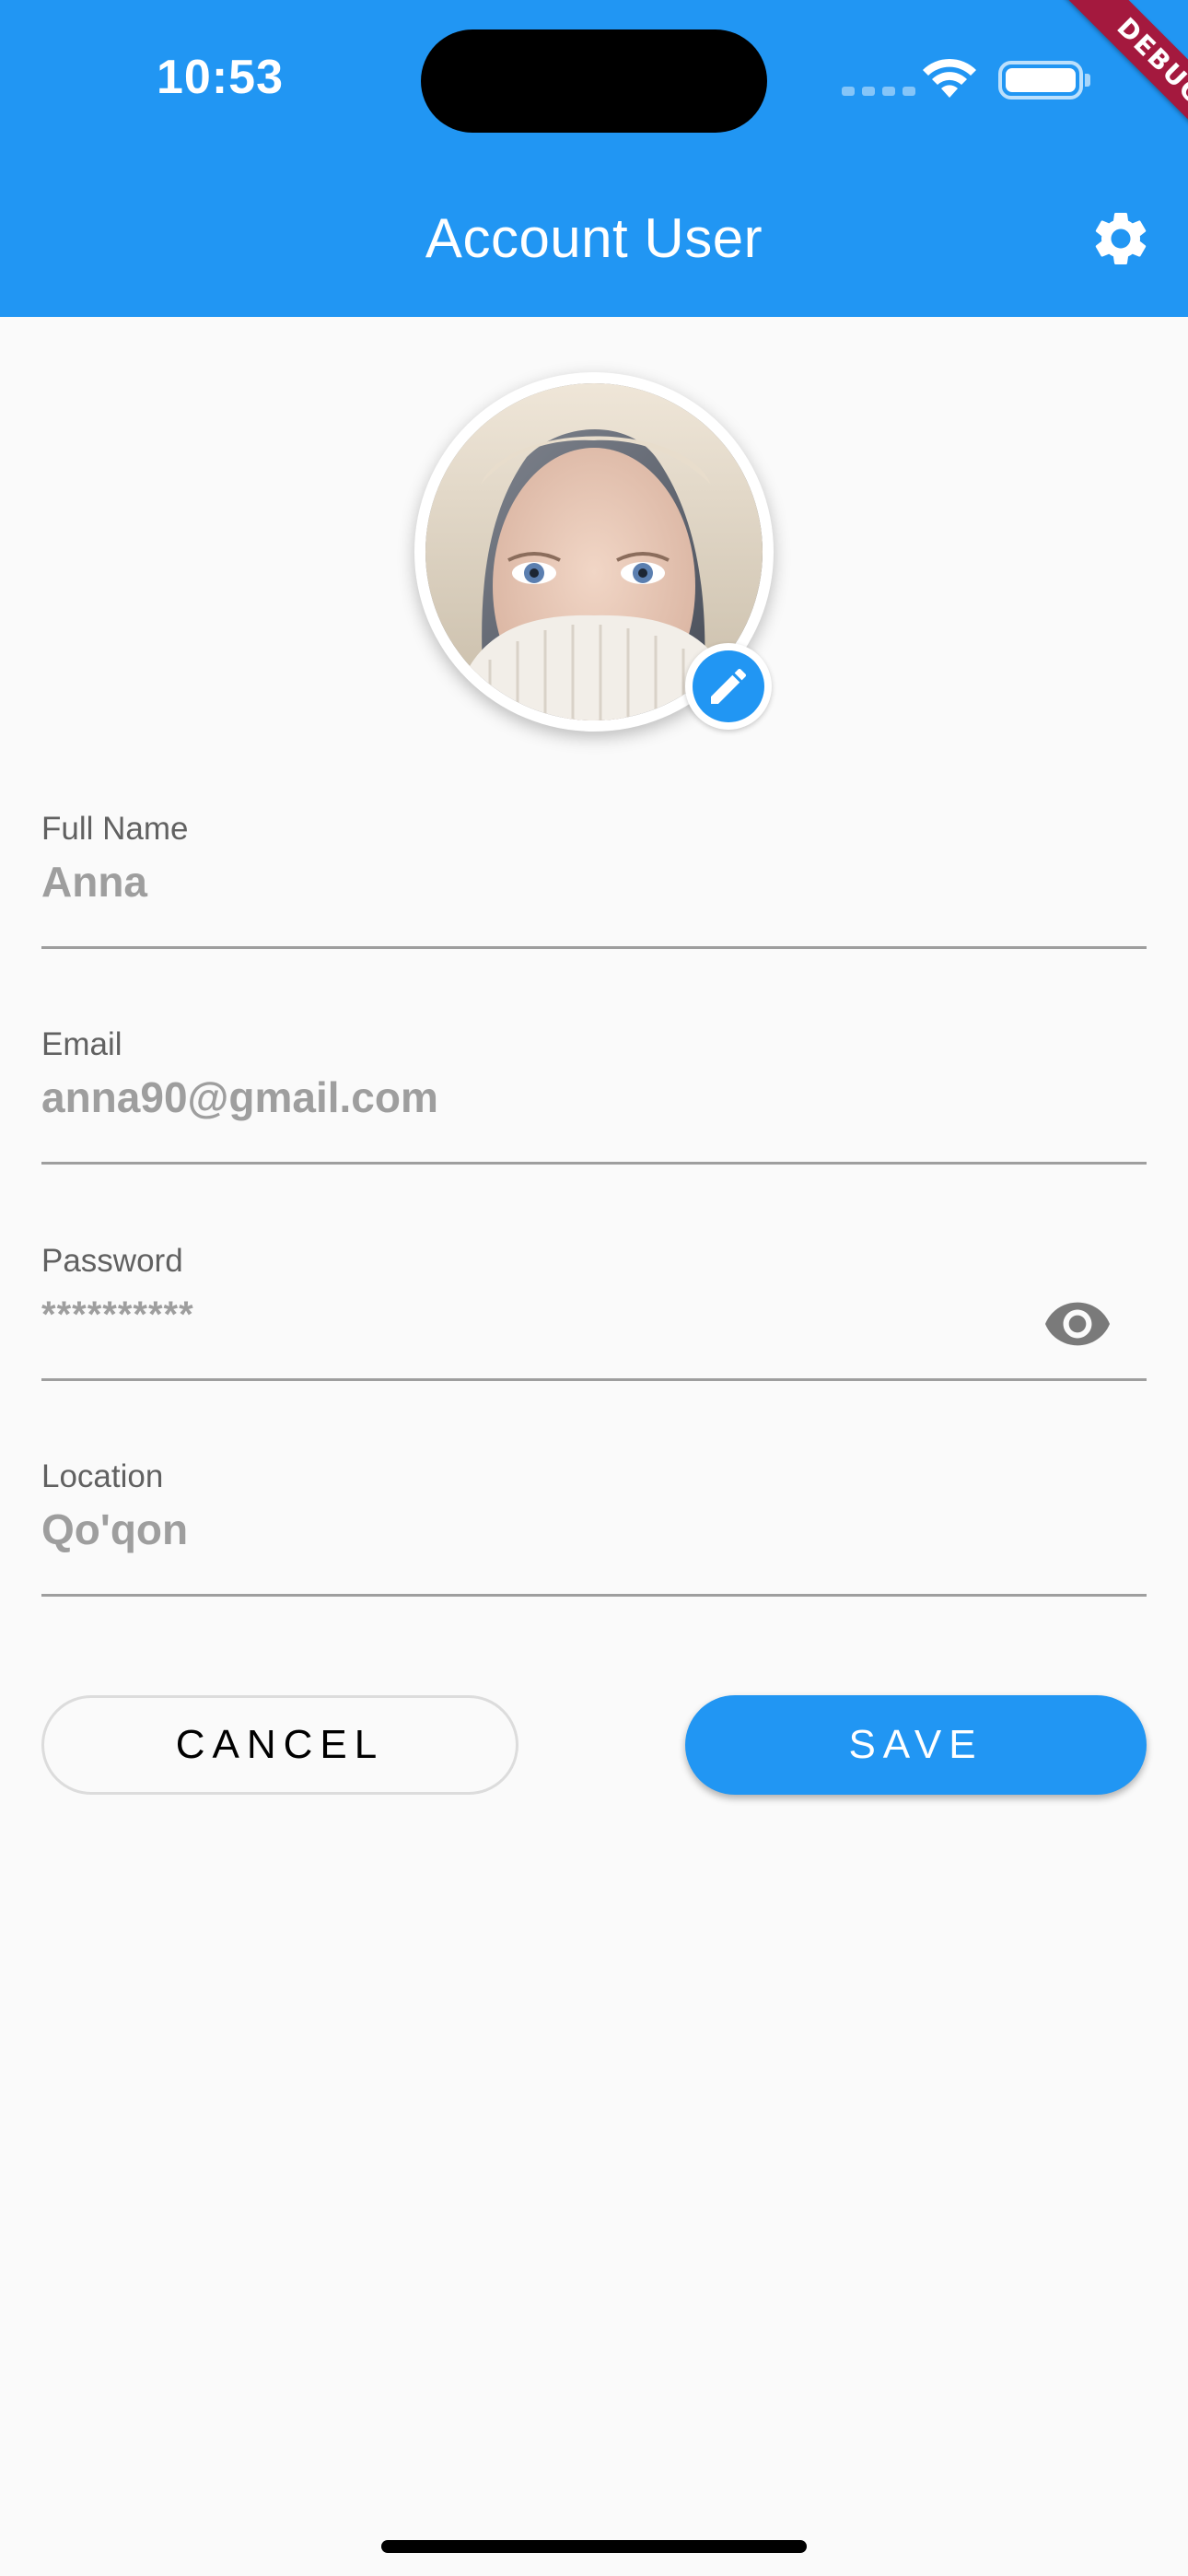 This screenshot has height=2576, width=1188. I want to click on password-value: **********, so click(117, 1314).